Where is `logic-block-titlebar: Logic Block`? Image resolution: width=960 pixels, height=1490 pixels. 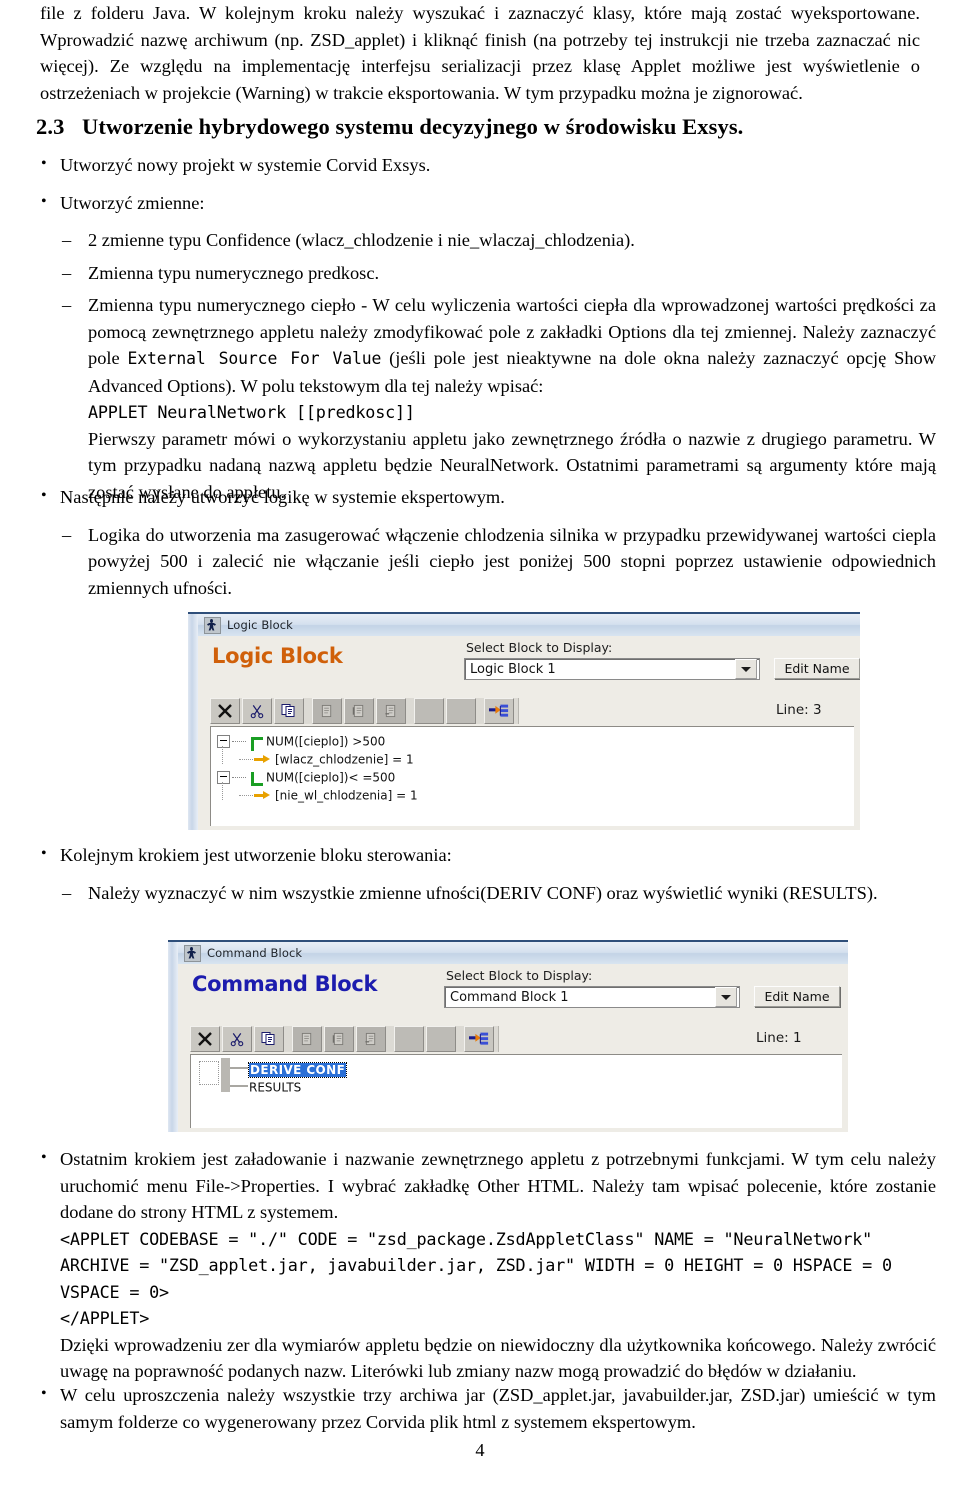
logic-block-titlebar: Logic Block is located at coordinates (529, 625).